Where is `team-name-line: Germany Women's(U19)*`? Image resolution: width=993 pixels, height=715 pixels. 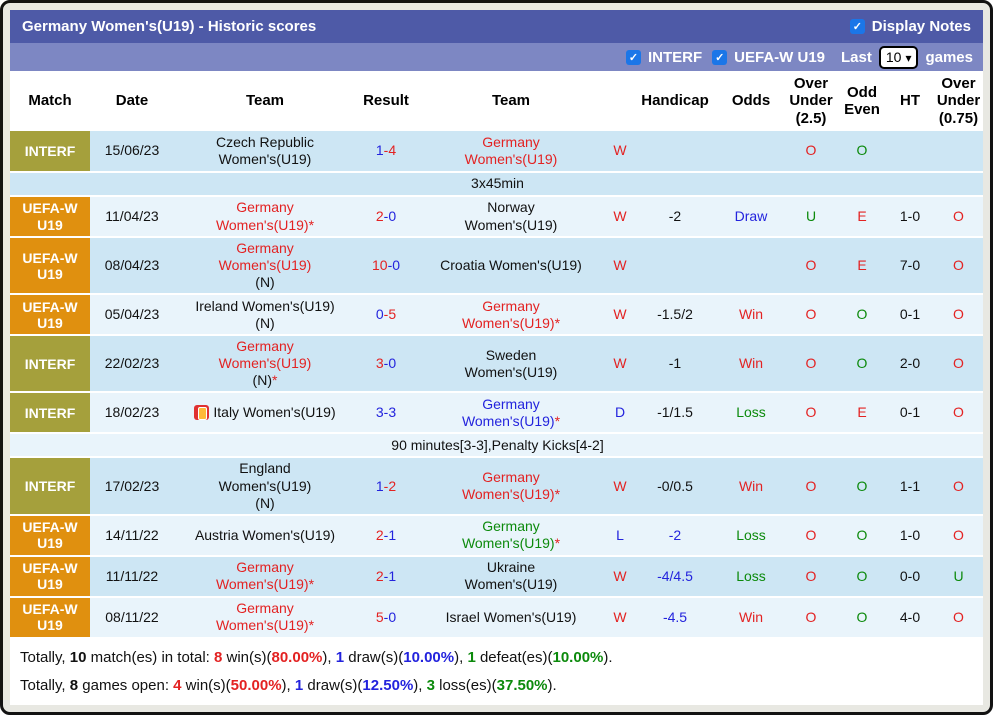
team-name-line: Germany Women's(U19)* is located at coordinates (511, 486).